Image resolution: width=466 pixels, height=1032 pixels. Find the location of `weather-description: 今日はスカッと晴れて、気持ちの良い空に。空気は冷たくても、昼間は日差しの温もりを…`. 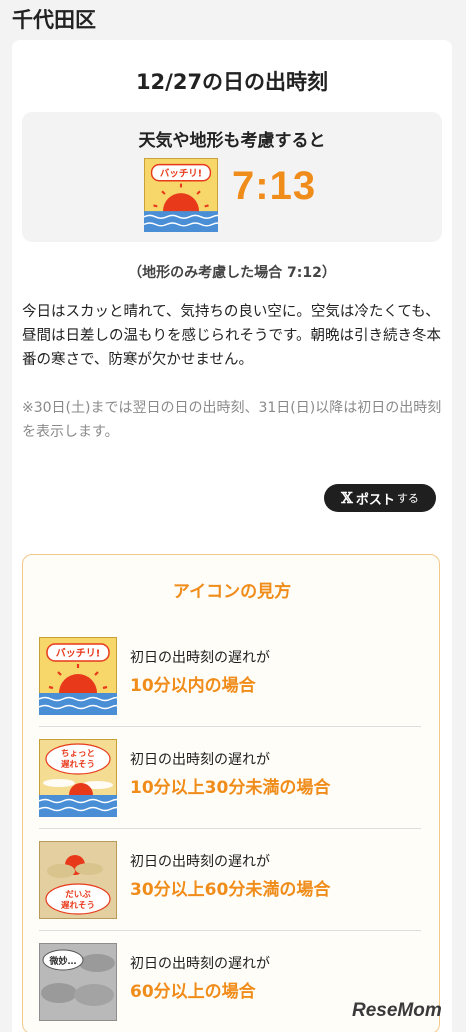

weather-description: 今日はスカッと晴れて、気持ちの良い空に。空気は冷たくても、昼間は日差しの温もりを… is located at coordinates (232, 336).